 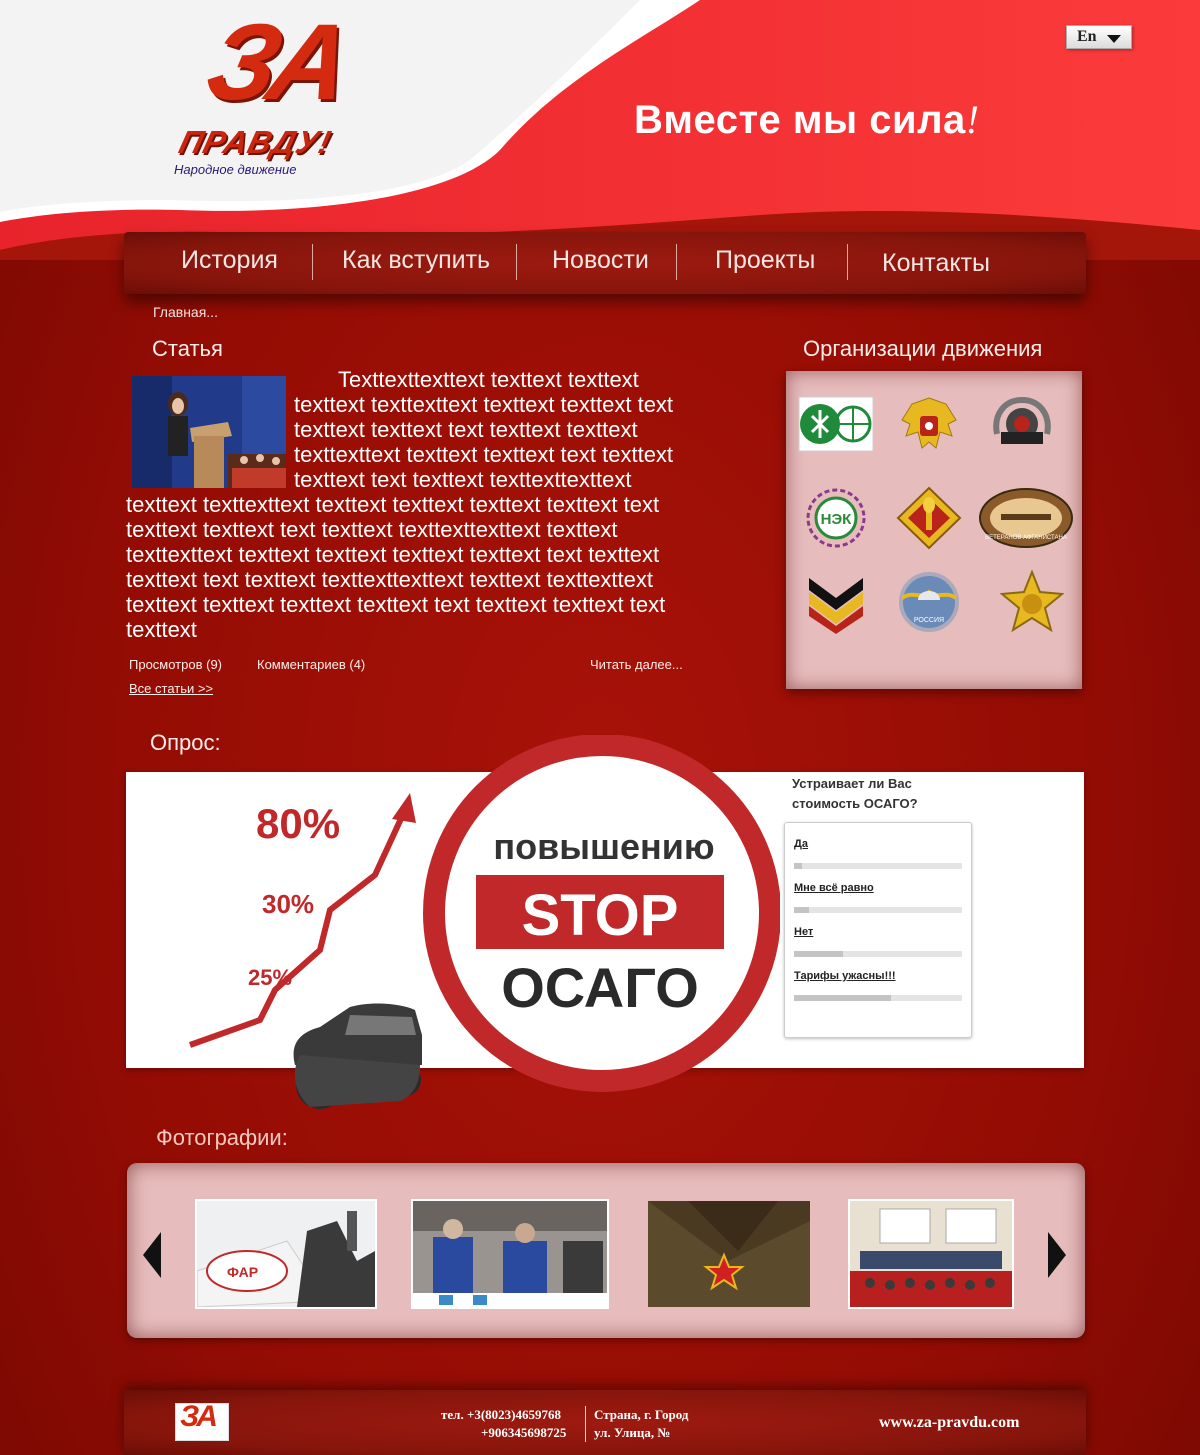 What do you see at coordinates (641, 1414) in the screenshot?
I see `footer-address-1: Страна, г. Город` at bounding box center [641, 1414].